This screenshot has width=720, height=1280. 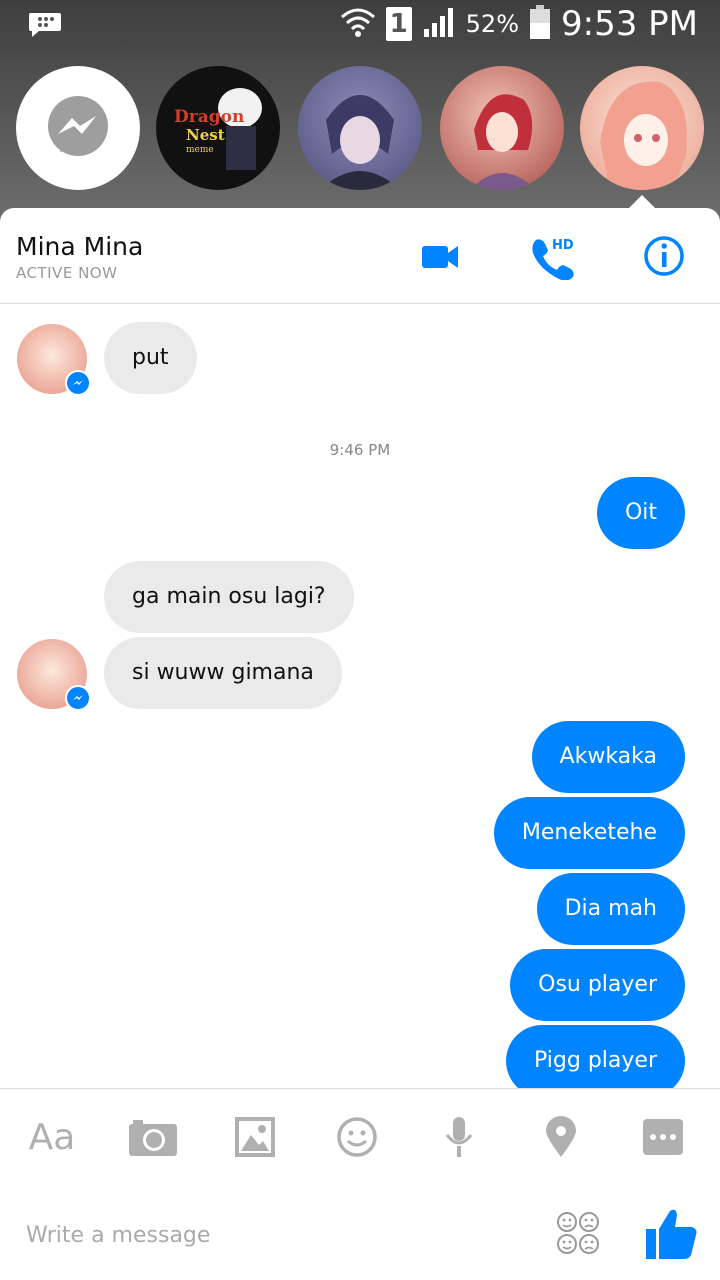 What do you see at coordinates (640, 513) in the screenshot?
I see `message-outgoing: Oit` at bounding box center [640, 513].